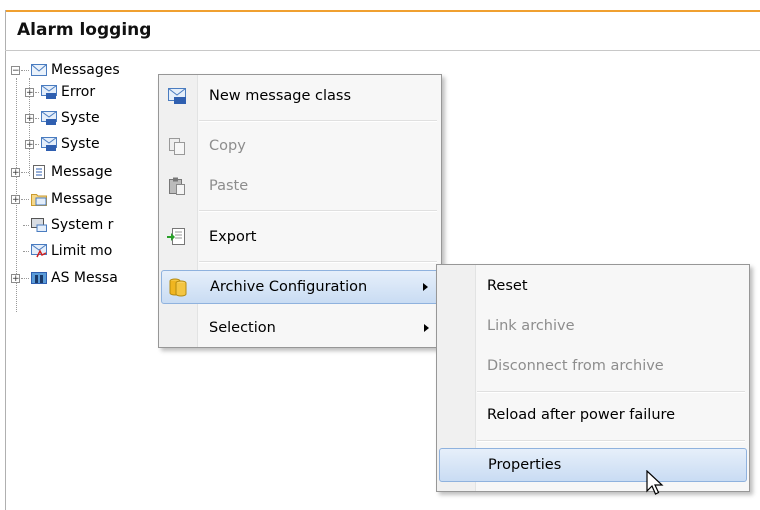 The width and height of the screenshot is (760, 510). I want to click on panel-title: Alarm logging, so click(84, 30).